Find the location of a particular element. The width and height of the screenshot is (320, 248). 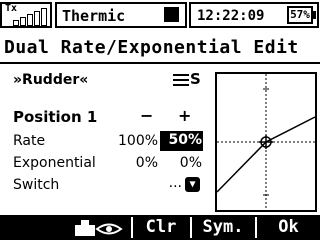

tx-signal-indicator: Tx is located at coordinates (26, 15).